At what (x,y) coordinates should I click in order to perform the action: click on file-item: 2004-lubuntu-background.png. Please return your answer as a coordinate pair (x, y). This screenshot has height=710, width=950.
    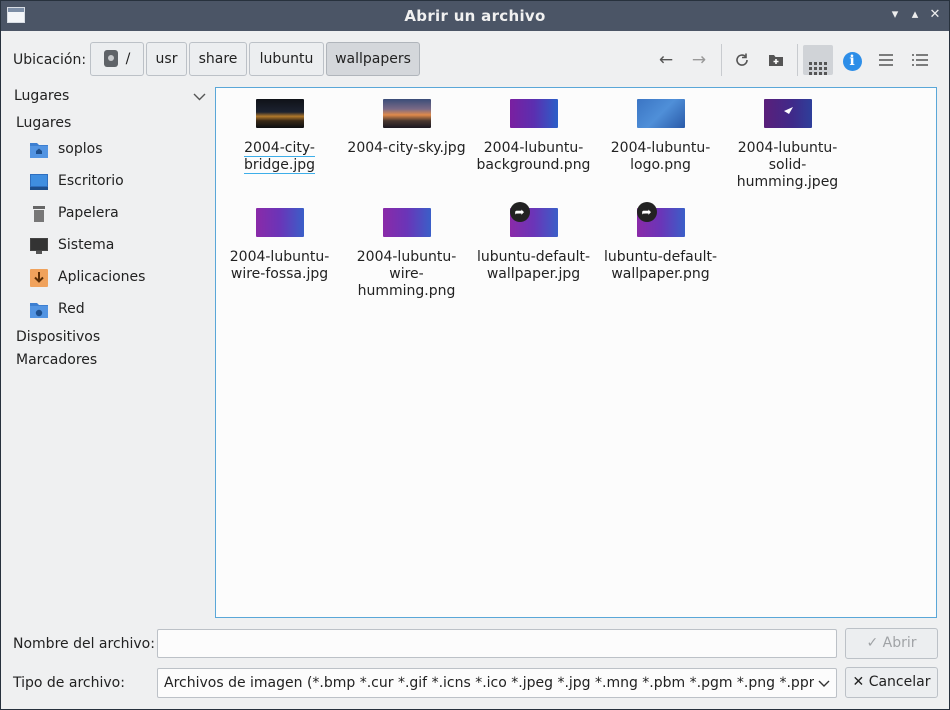
    Looking at the image, I should click on (533, 136).